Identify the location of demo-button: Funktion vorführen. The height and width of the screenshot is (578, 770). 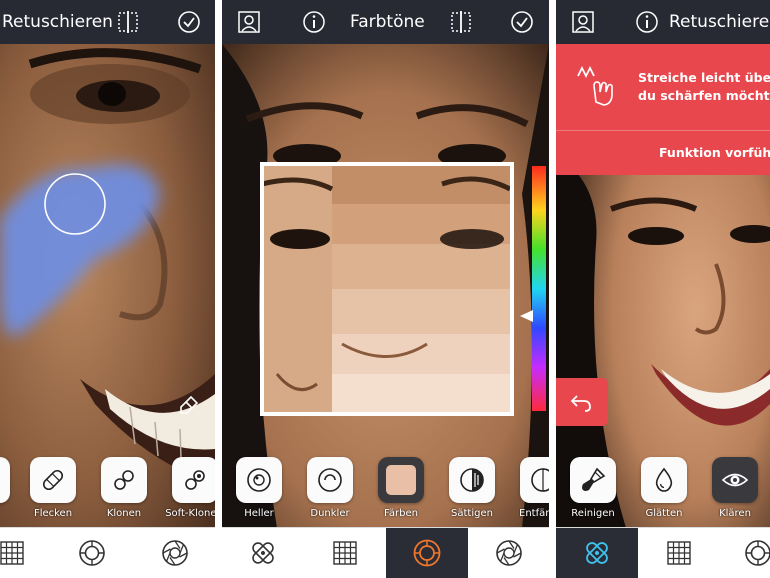
(663, 152).